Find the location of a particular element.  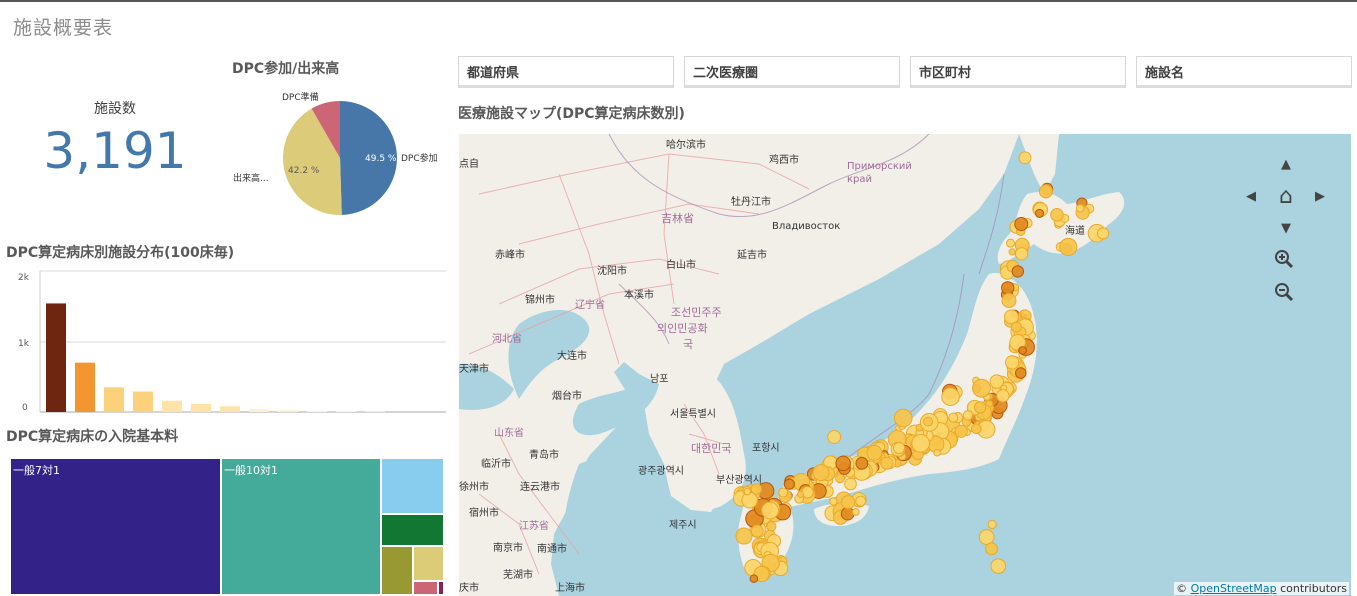

treemap-tile-ippan10: 一般10対1 is located at coordinates (301, 526).